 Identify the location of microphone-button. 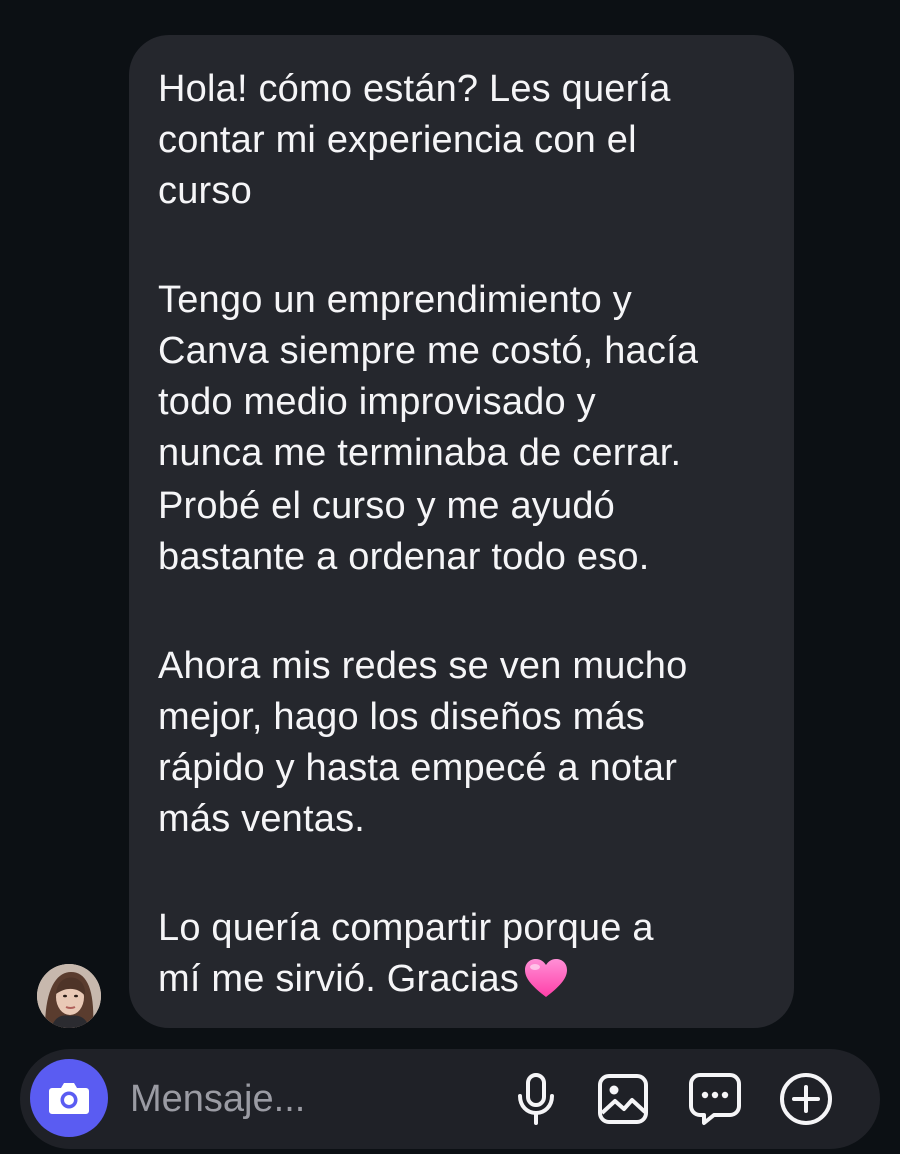
(536, 1099).